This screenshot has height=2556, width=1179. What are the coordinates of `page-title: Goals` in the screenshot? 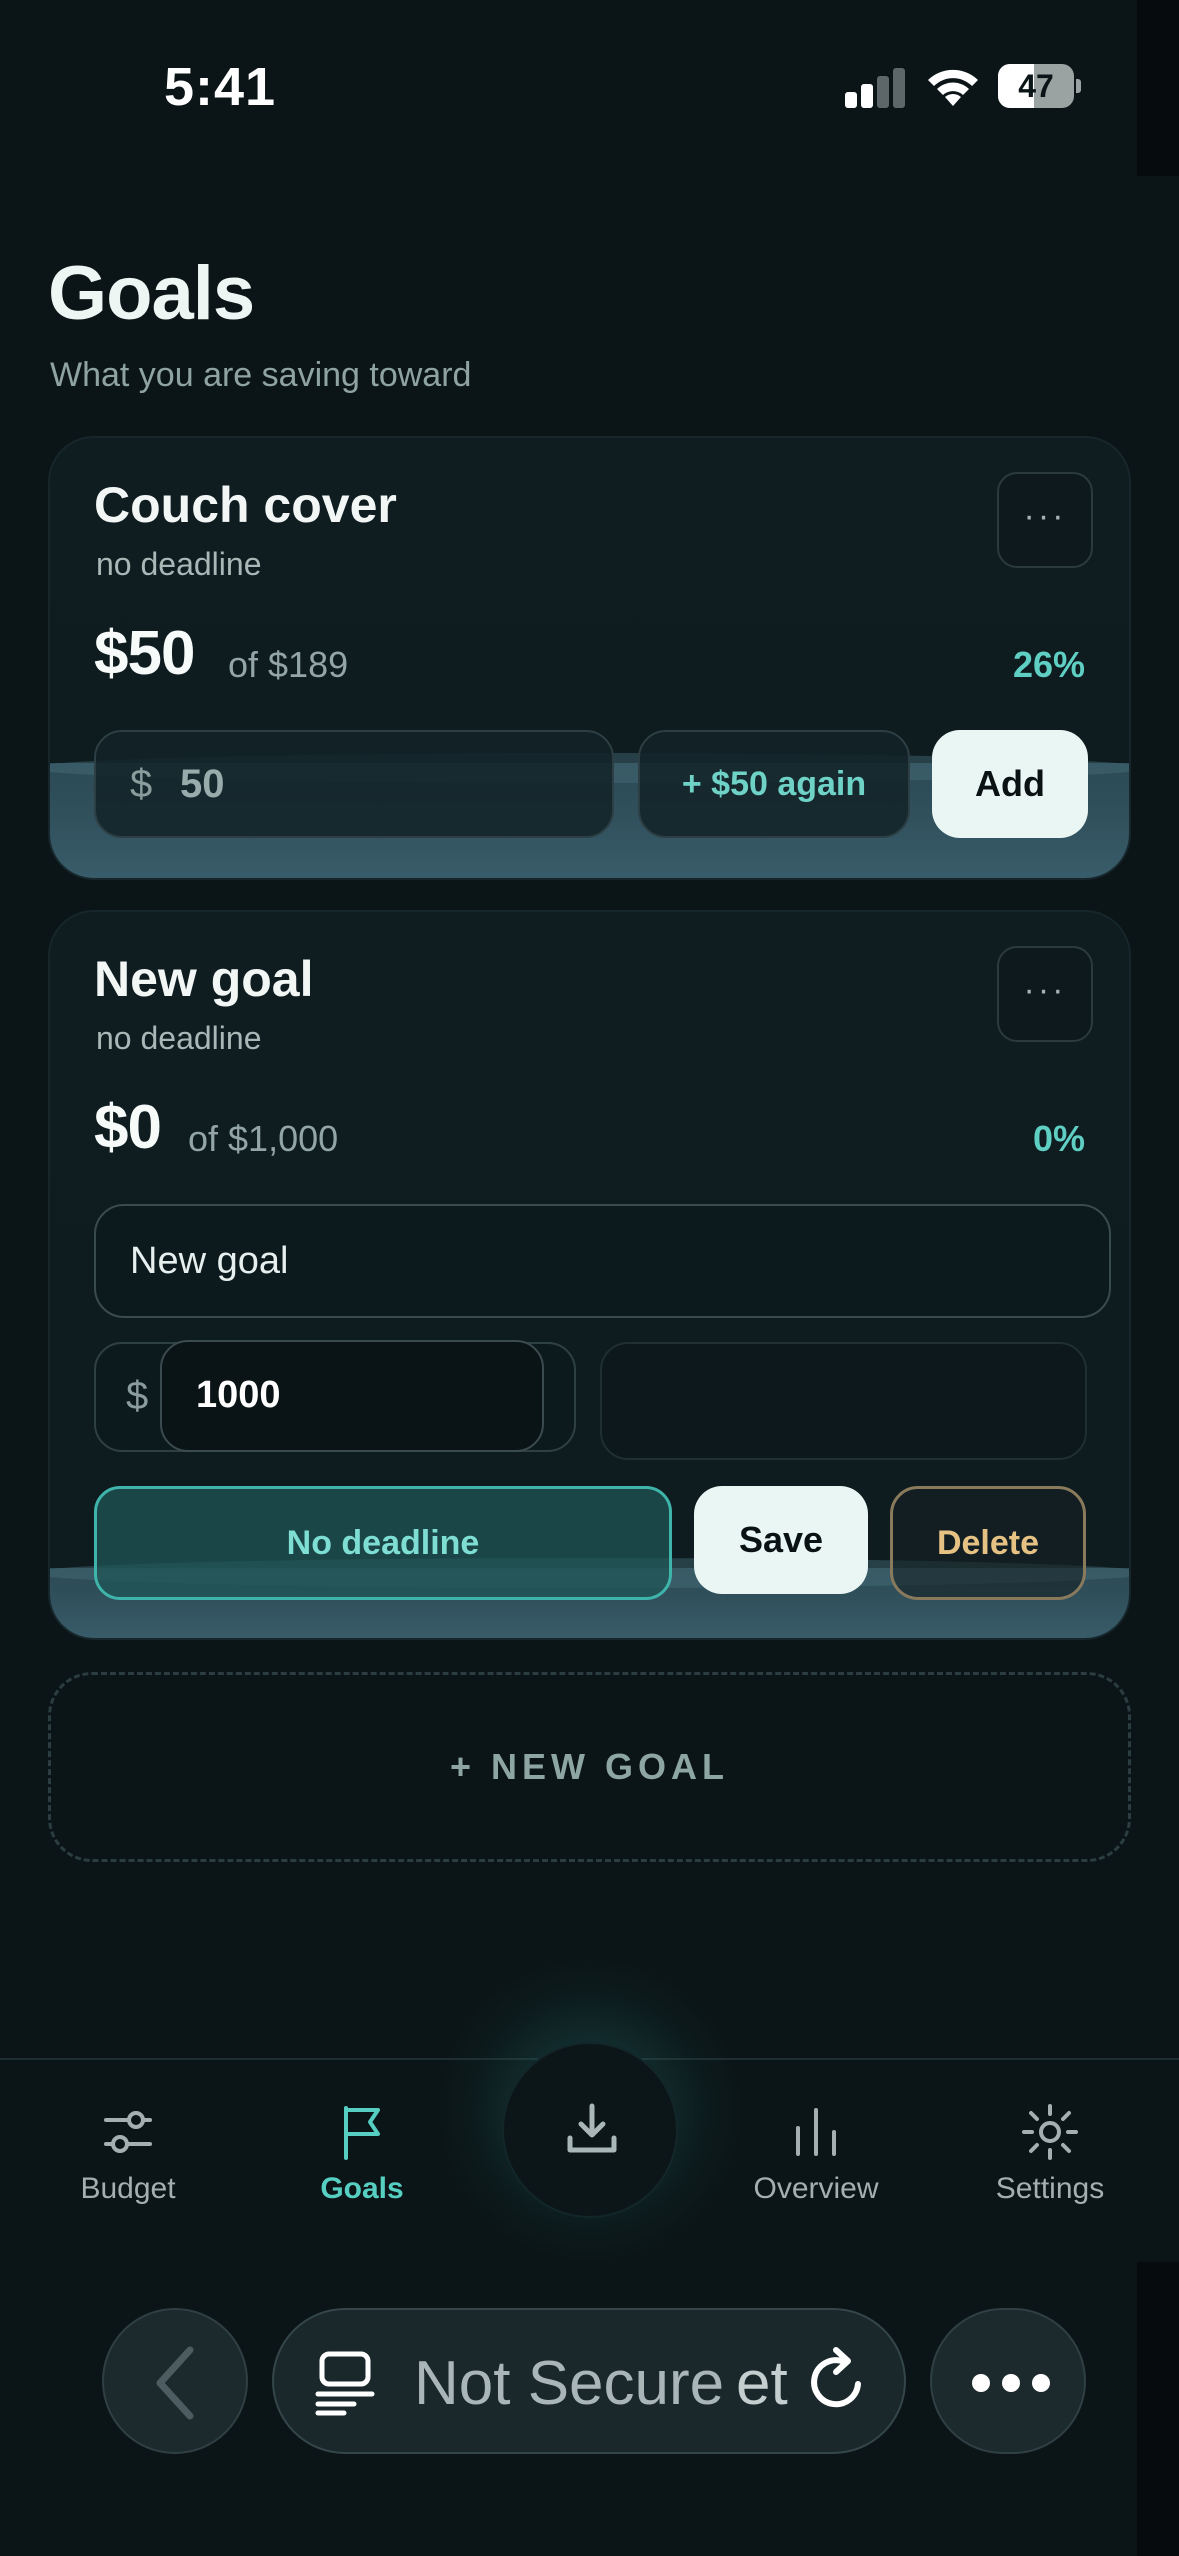 It's located at (151, 293).